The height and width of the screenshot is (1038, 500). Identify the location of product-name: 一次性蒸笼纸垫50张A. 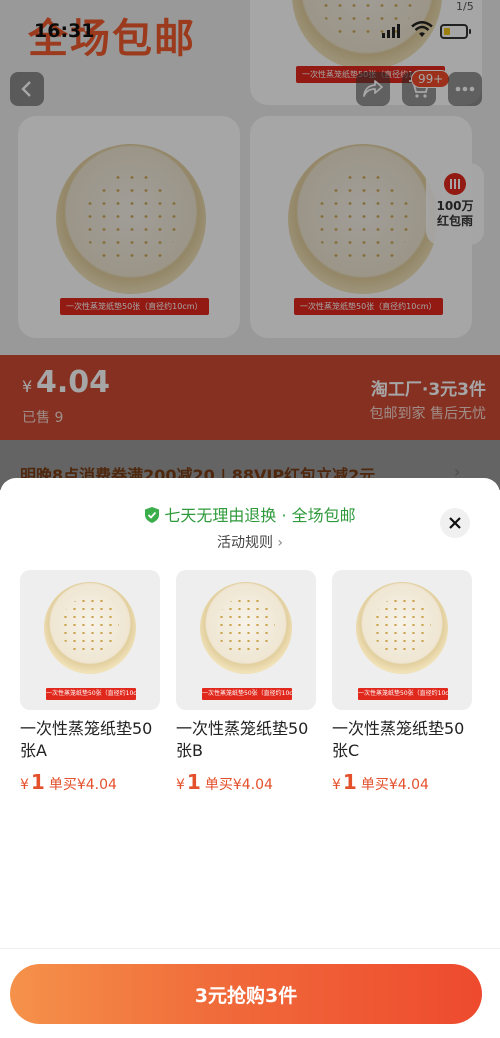
(86, 739).